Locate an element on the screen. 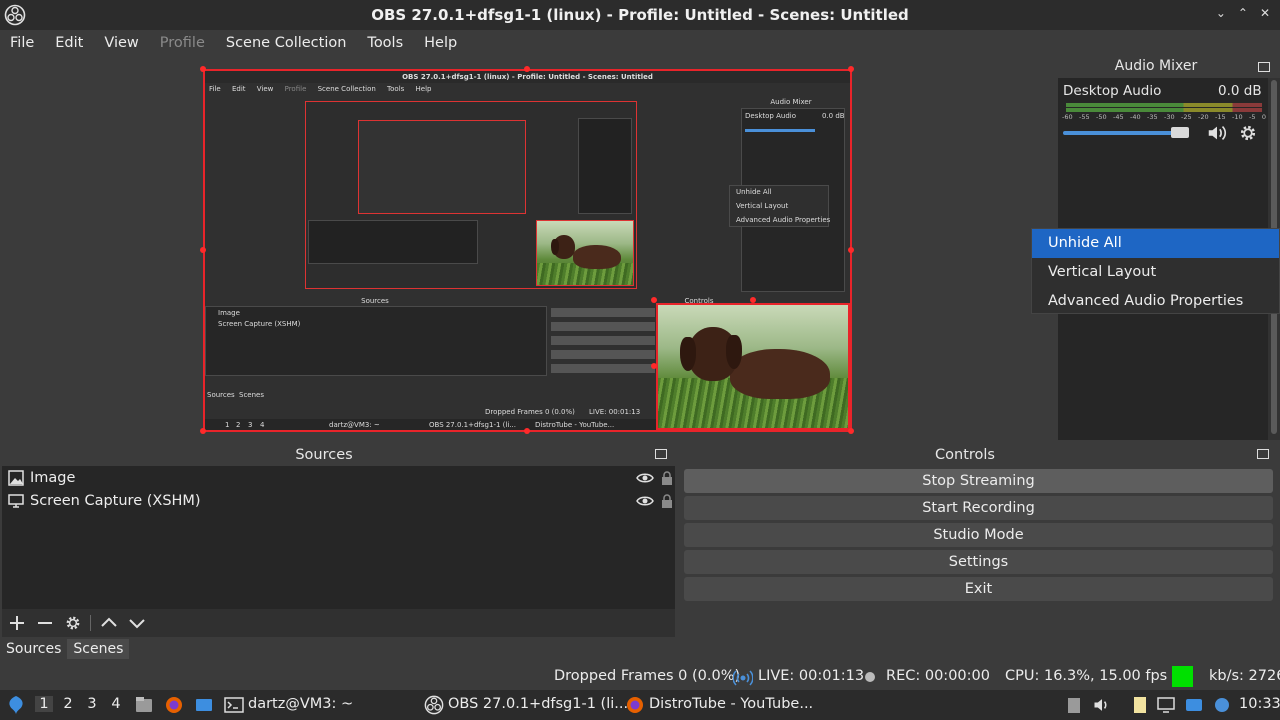  mini-nested-sources is located at coordinates (393, 242).